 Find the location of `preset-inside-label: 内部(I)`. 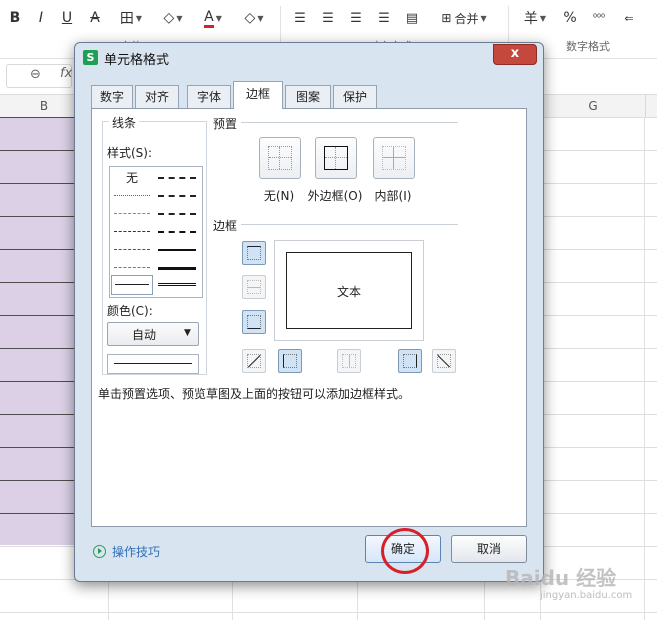

preset-inside-label: 内部(I) is located at coordinates (393, 196).